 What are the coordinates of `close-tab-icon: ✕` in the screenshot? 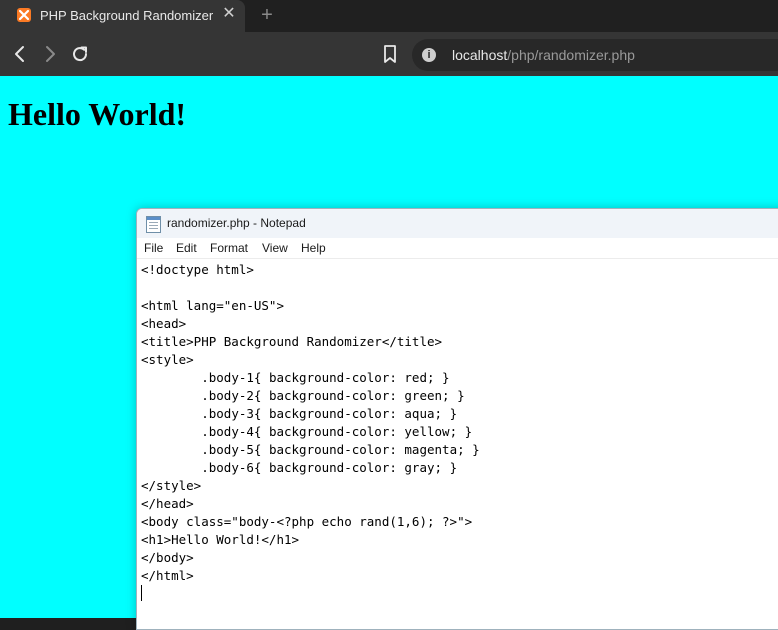 It's located at (229, 14).